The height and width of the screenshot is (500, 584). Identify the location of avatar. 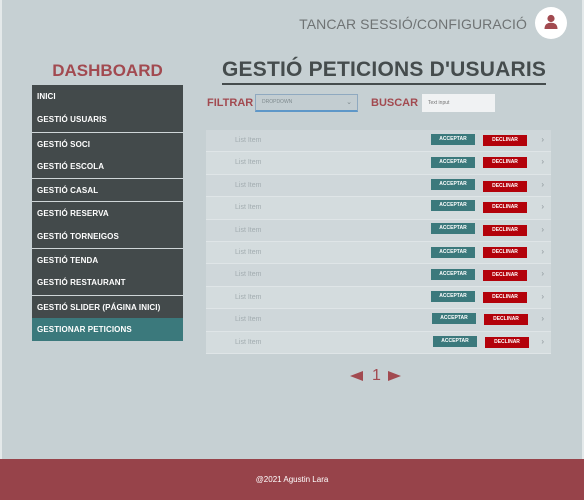
(551, 23).